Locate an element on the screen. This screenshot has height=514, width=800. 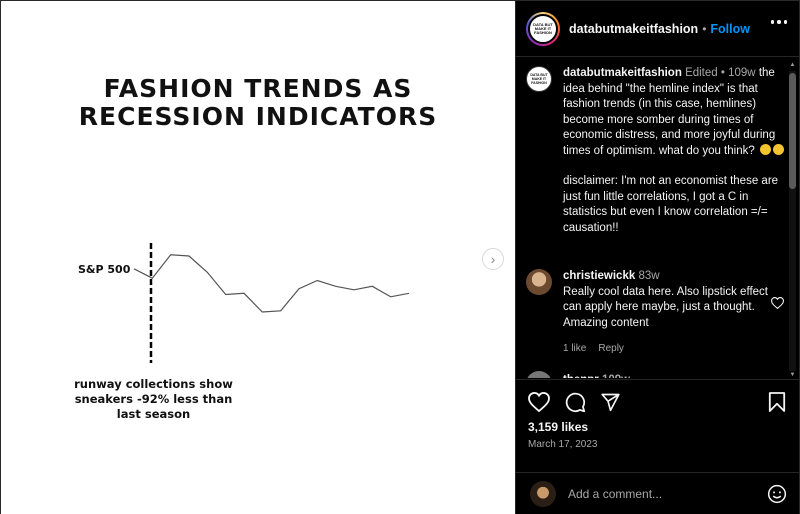
next-image-button: › is located at coordinates (493, 259).